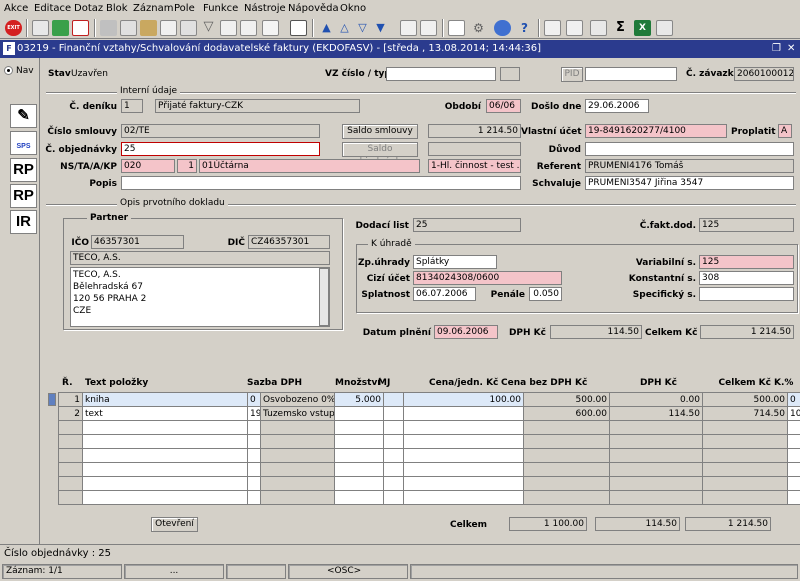  Describe the element at coordinates (689, 149) in the screenshot. I see `duvod-field` at that location.